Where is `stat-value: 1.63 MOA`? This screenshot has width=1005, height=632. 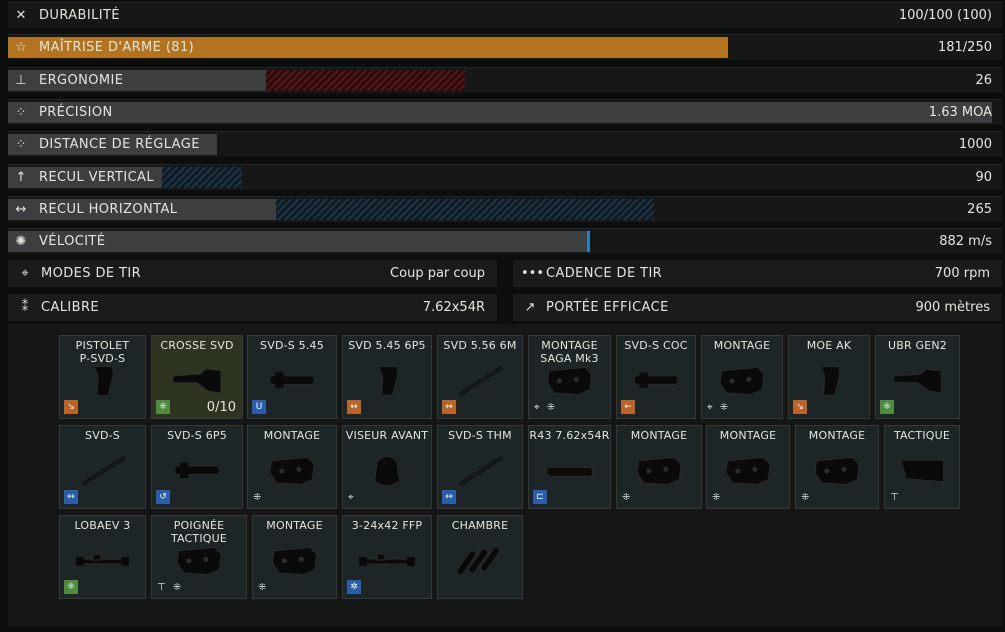 stat-value: 1.63 MOA is located at coordinates (960, 112).